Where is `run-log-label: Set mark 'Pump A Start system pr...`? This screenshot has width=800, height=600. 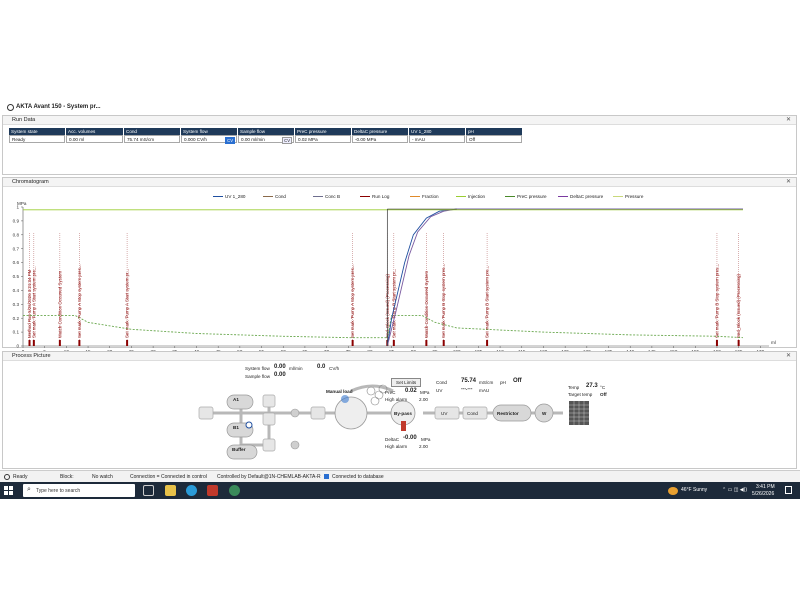
run-log-label: Set mark 'Pump A Start system pr... is located at coordinates (127, 303).